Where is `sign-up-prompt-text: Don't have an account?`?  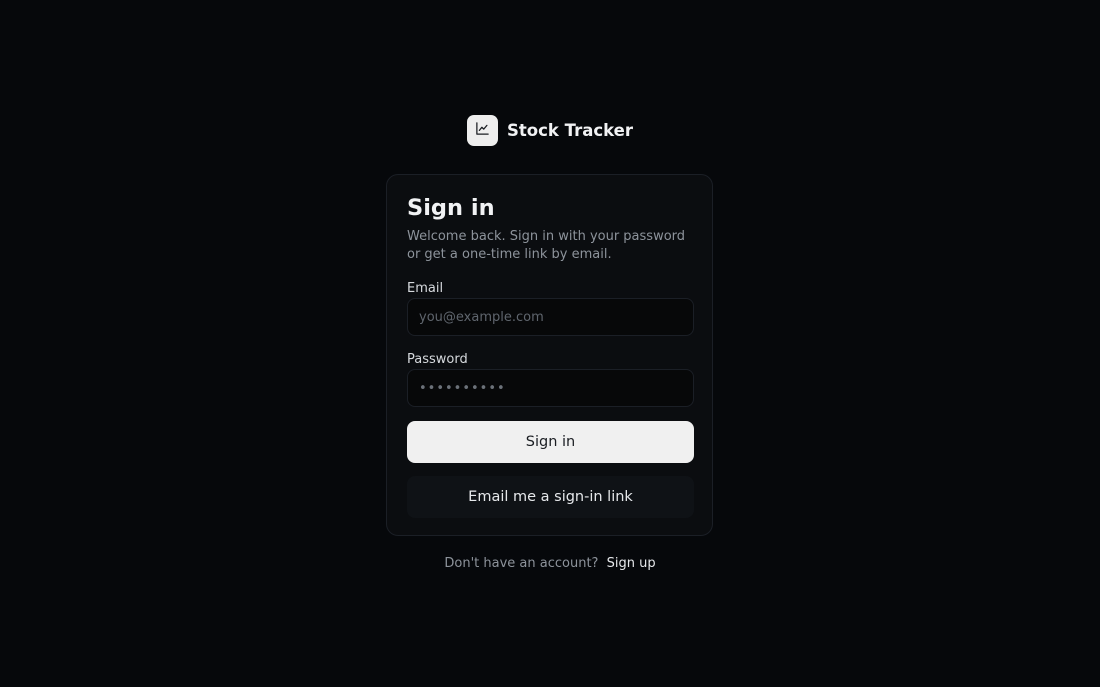
sign-up-prompt-text: Don't have an account? is located at coordinates (521, 563).